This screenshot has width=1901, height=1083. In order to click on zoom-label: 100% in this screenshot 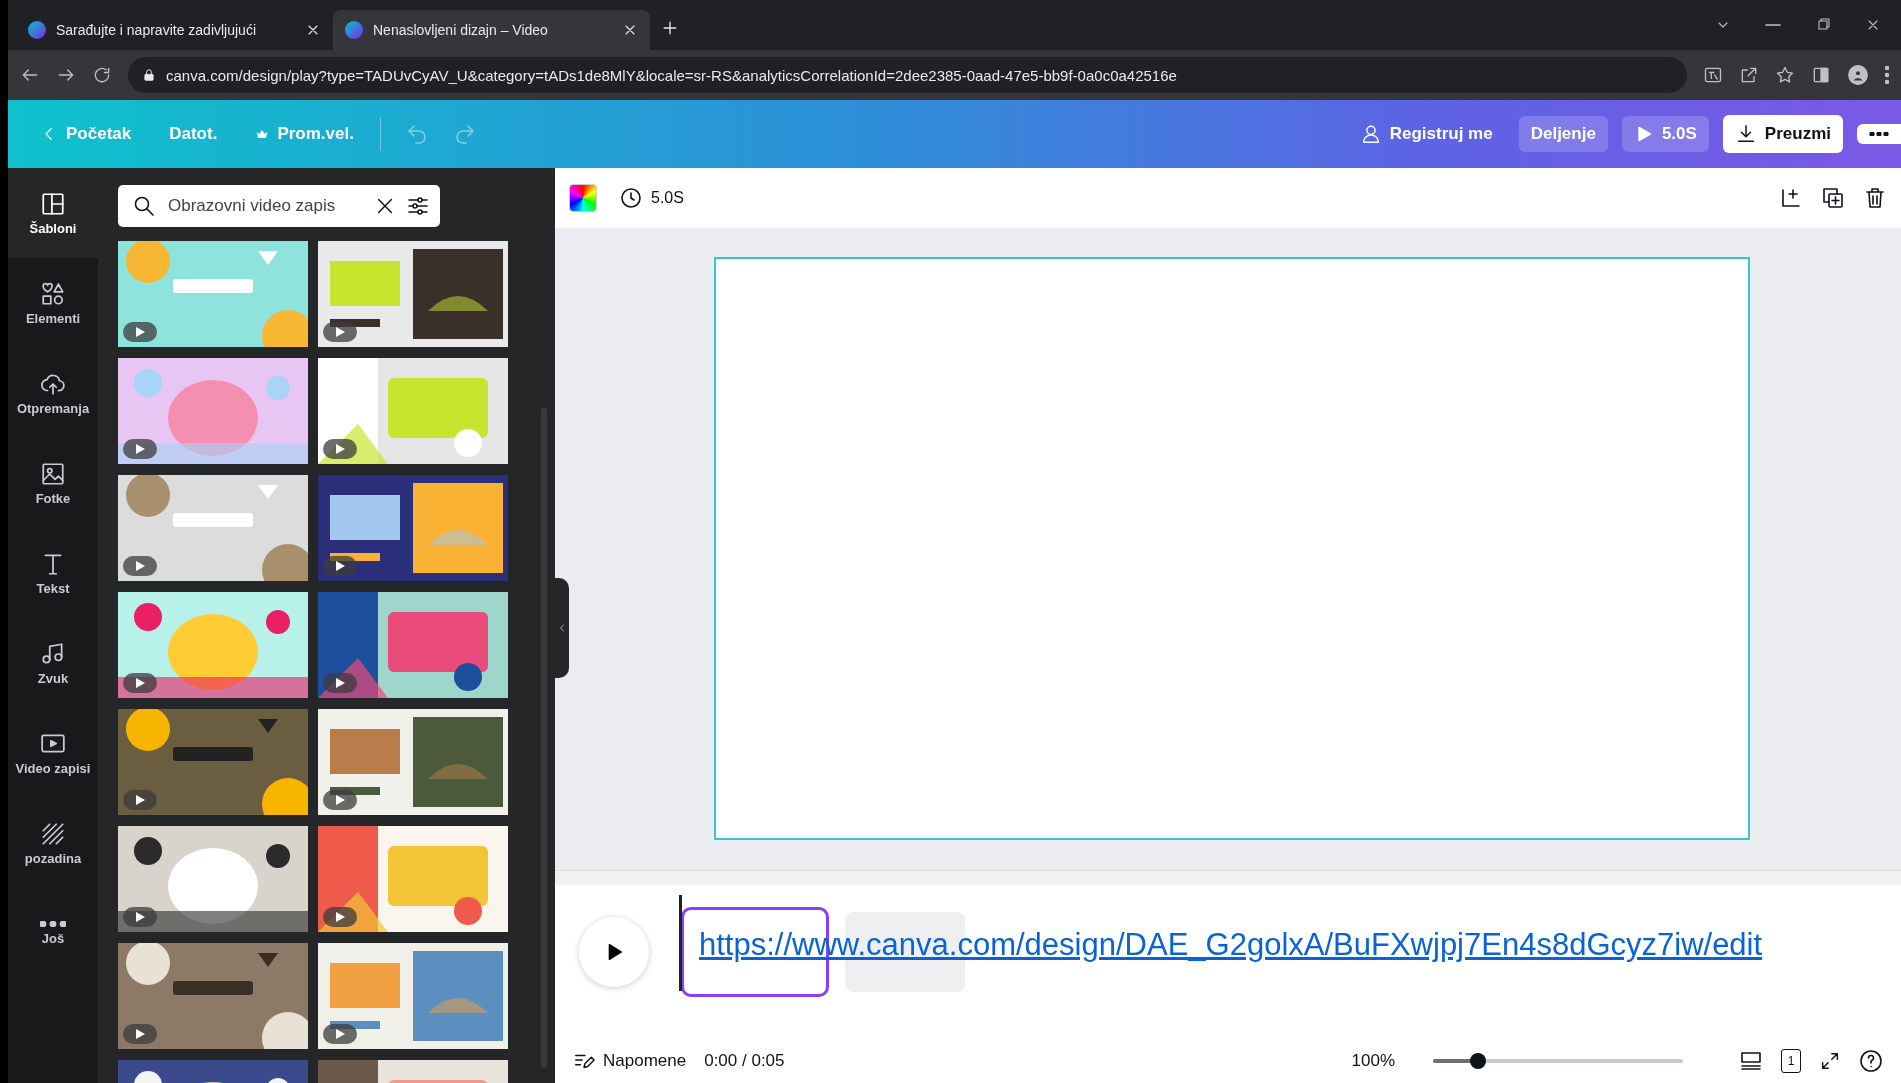, I will do `click(1373, 1061)`.